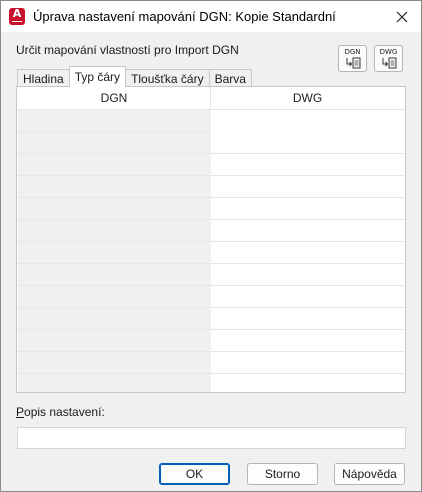 The width and height of the screenshot is (422, 492). I want to click on grid-header: DGN DWG, so click(211, 98).